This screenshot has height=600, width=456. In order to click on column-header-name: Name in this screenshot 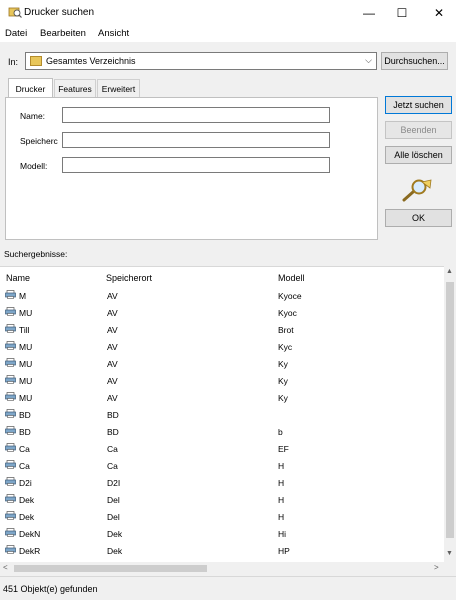, I will do `click(18, 278)`.